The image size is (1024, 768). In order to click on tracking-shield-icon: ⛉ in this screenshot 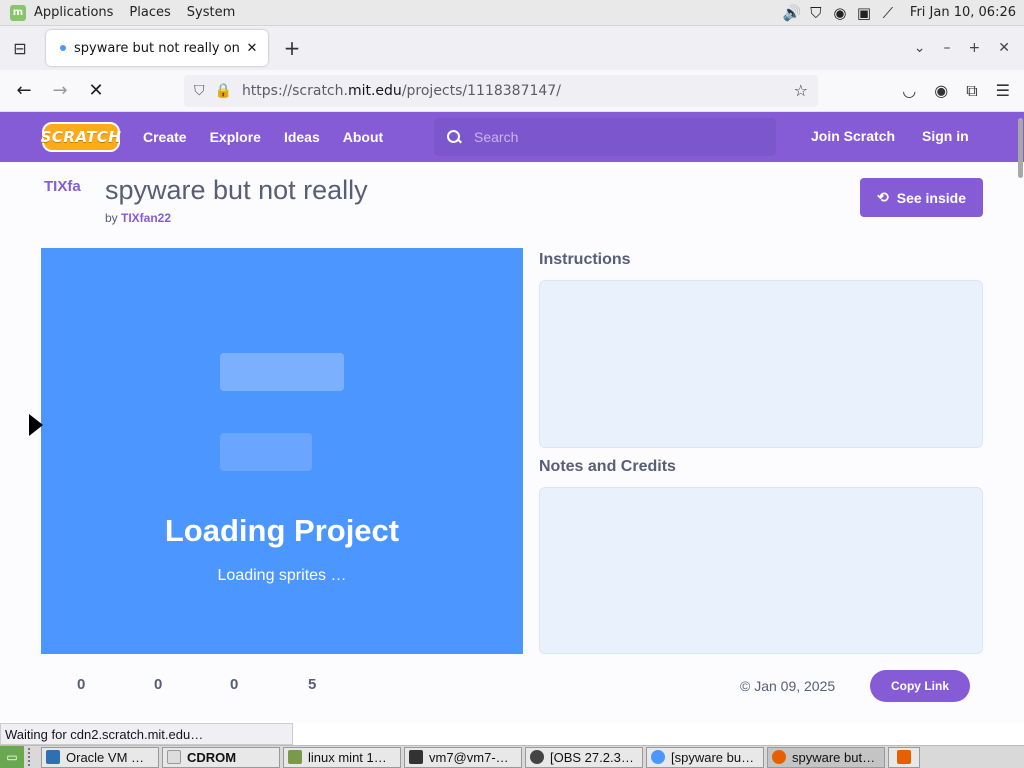, I will do `click(199, 91)`.